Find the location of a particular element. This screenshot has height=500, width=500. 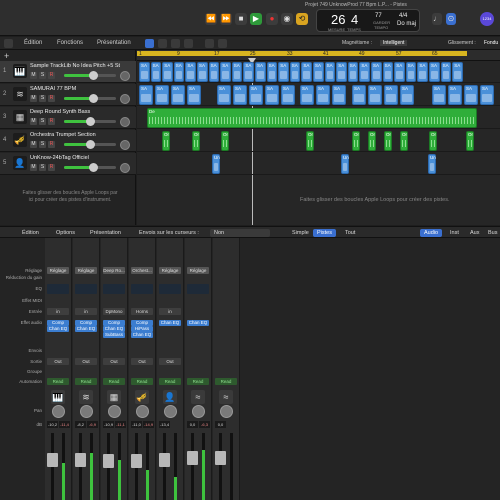

track-header: 1 🎹 Sample TrackLib No Idea Pitch +5 St M S R is located at coordinates (68, 72).